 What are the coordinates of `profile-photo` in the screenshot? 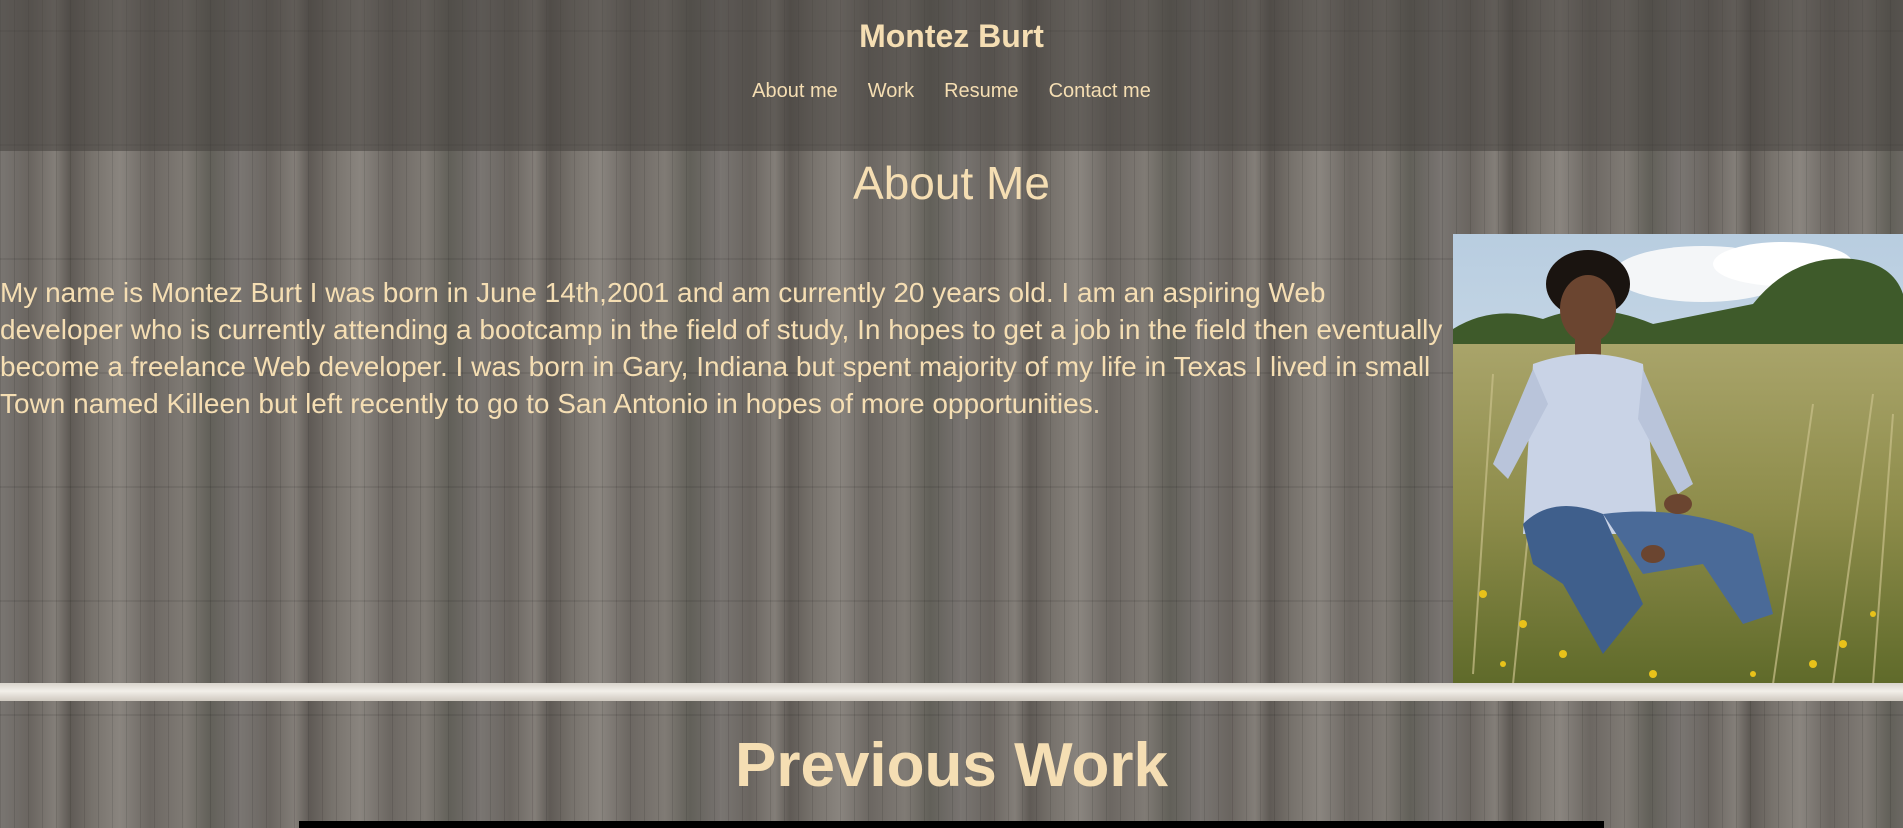 It's located at (1678, 459).